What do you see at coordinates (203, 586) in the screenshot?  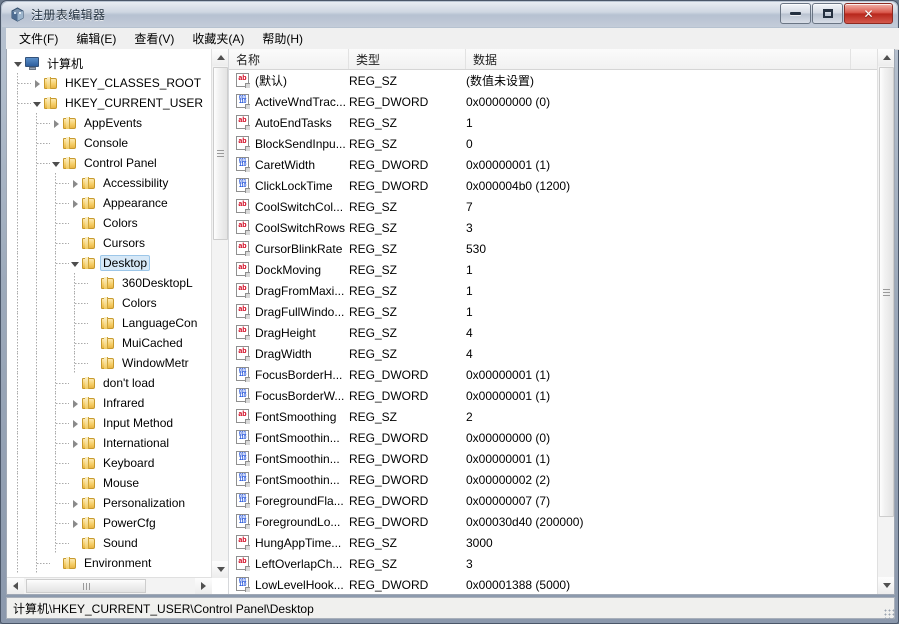 I see `tree-scroll-right-button` at bounding box center [203, 586].